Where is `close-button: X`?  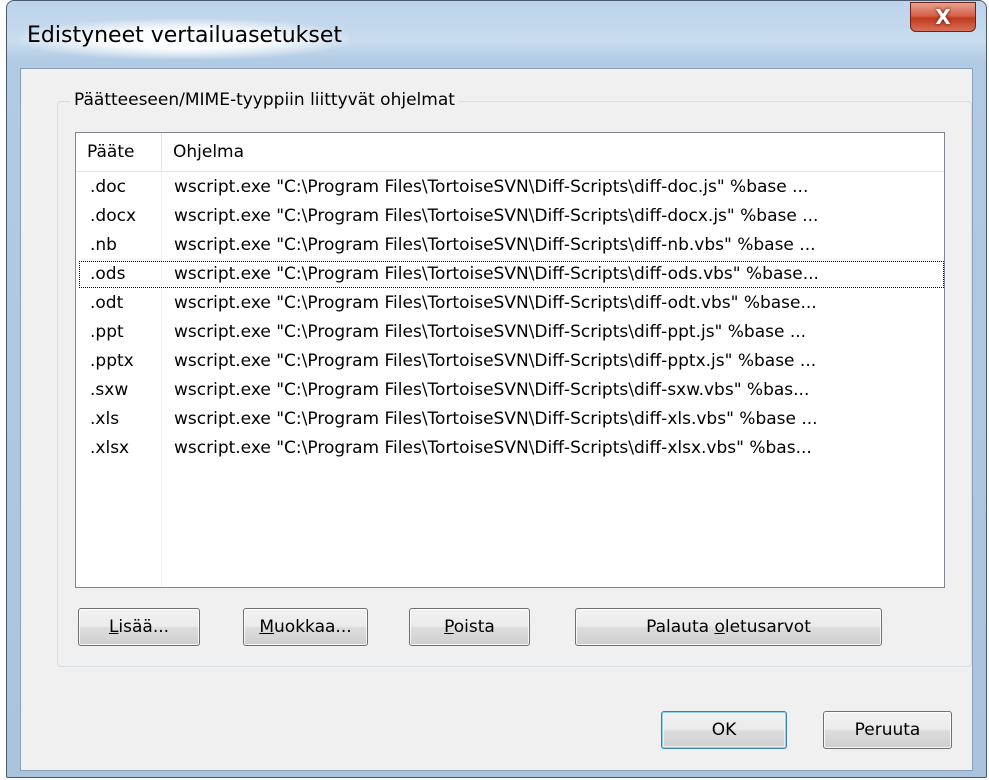 close-button: X is located at coordinates (943, 17).